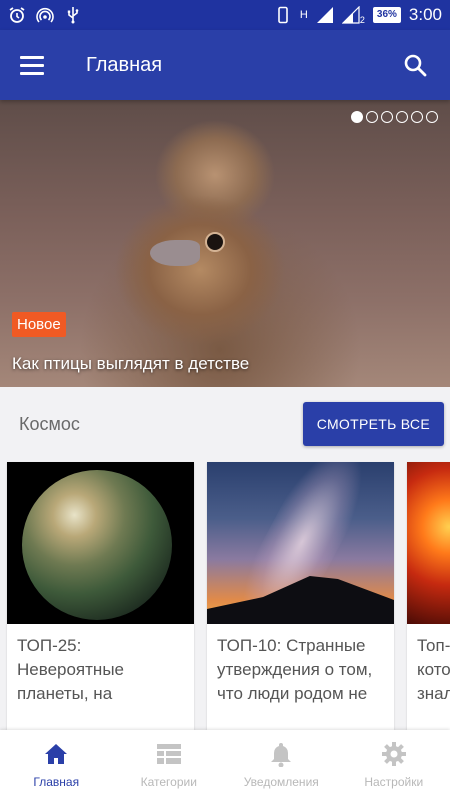 The image size is (450, 800). What do you see at coordinates (362, 20) in the screenshot?
I see `sim-index: 2` at bounding box center [362, 20].